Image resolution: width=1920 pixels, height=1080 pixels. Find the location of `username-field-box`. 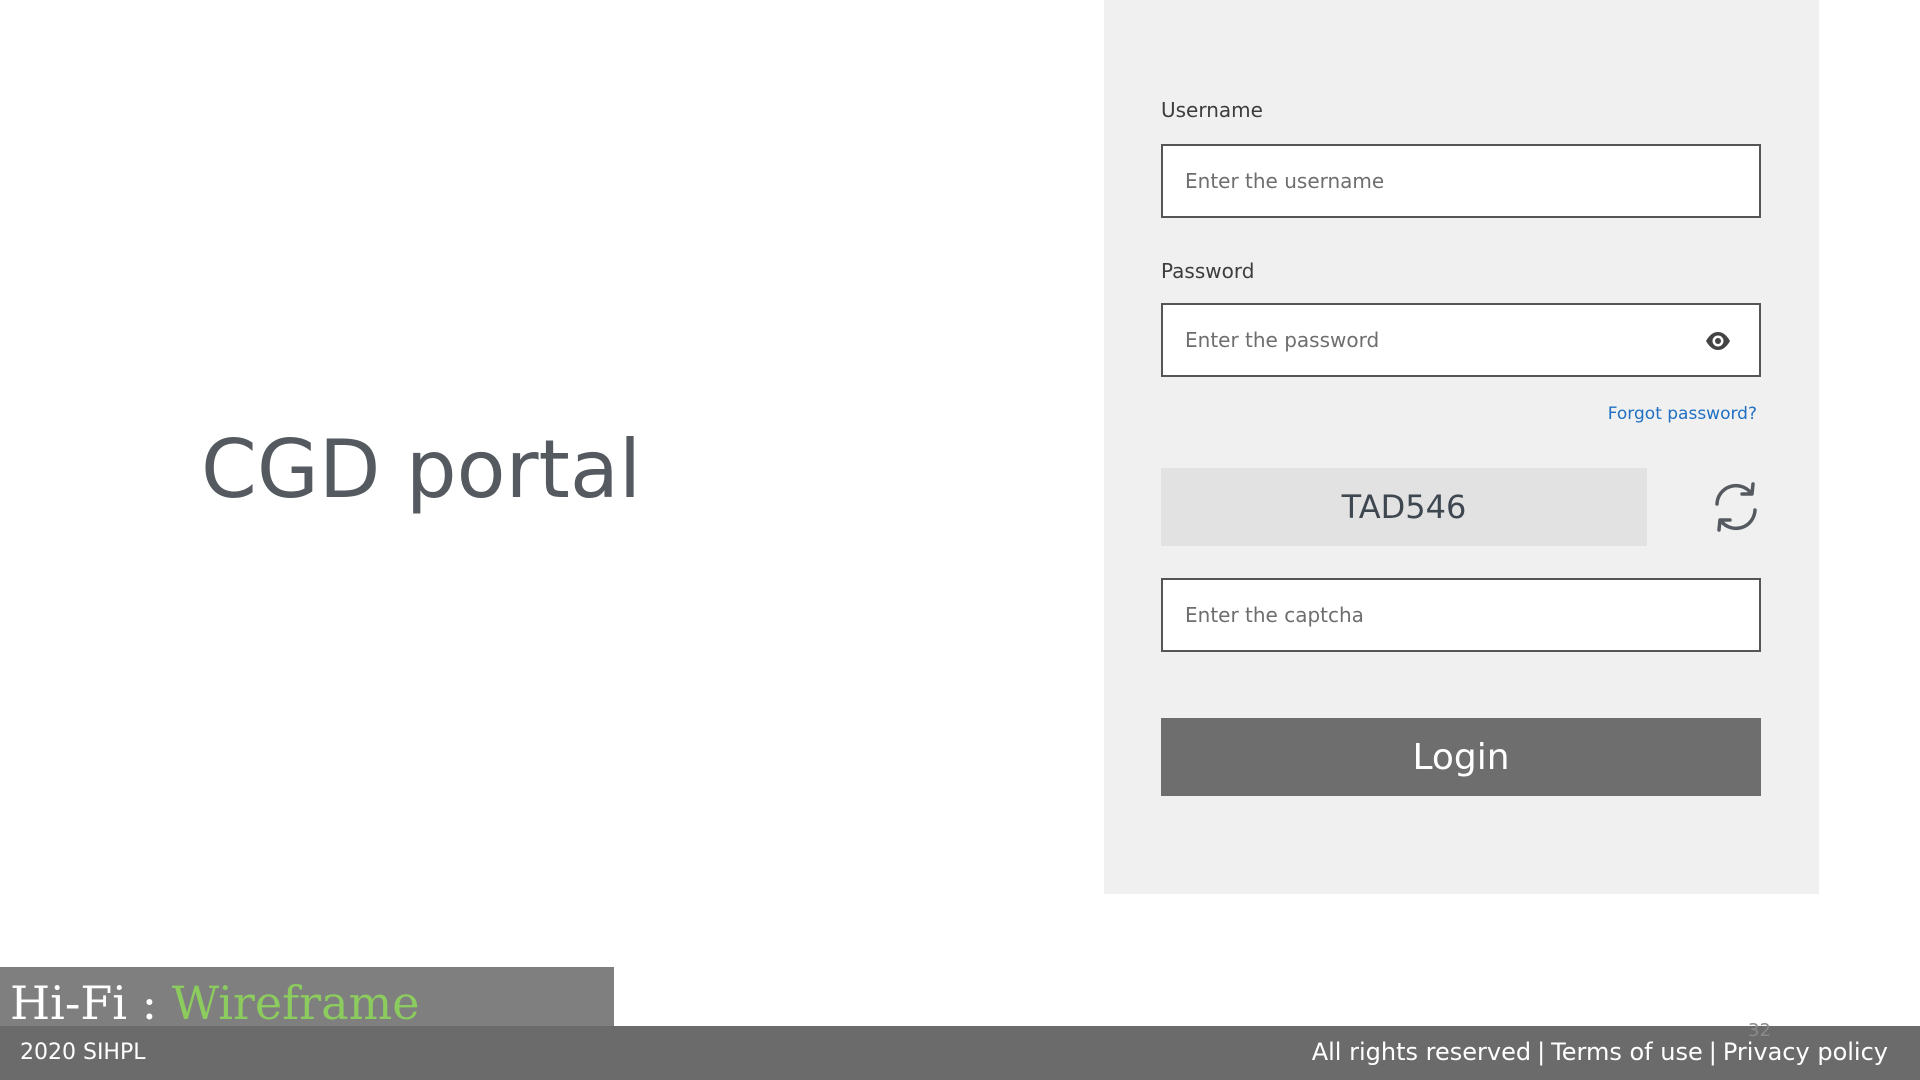

username-field-box is located at coordinates (1461, 181).